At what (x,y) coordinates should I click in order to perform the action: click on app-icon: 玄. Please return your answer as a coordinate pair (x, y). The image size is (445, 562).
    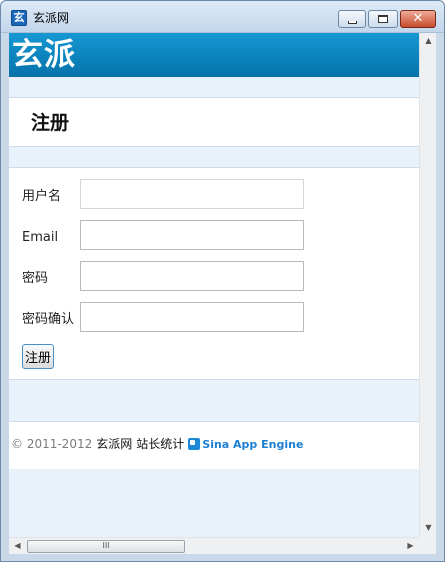
    Looking at the image, I should click on (19, 18).